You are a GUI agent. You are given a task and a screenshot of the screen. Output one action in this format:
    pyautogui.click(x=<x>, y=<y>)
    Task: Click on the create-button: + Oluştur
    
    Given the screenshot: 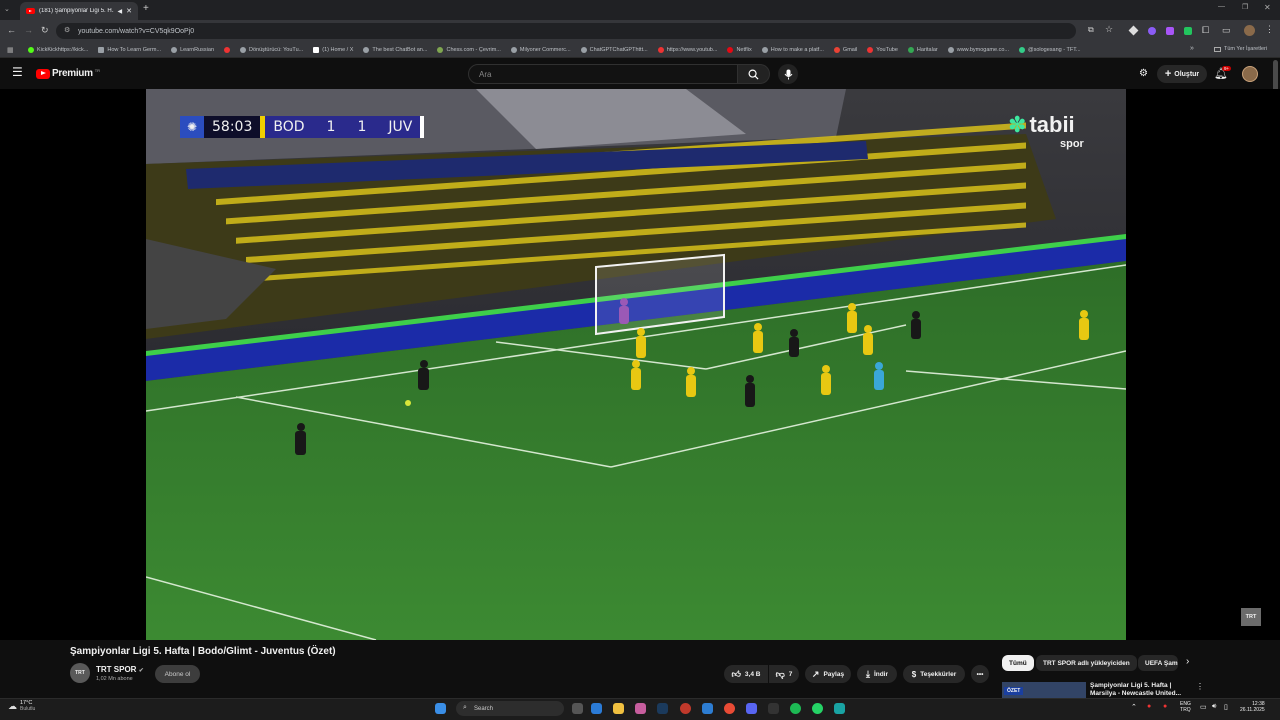 What is the action you would take?
    pyautogui.click(x=1182, y=74)
    